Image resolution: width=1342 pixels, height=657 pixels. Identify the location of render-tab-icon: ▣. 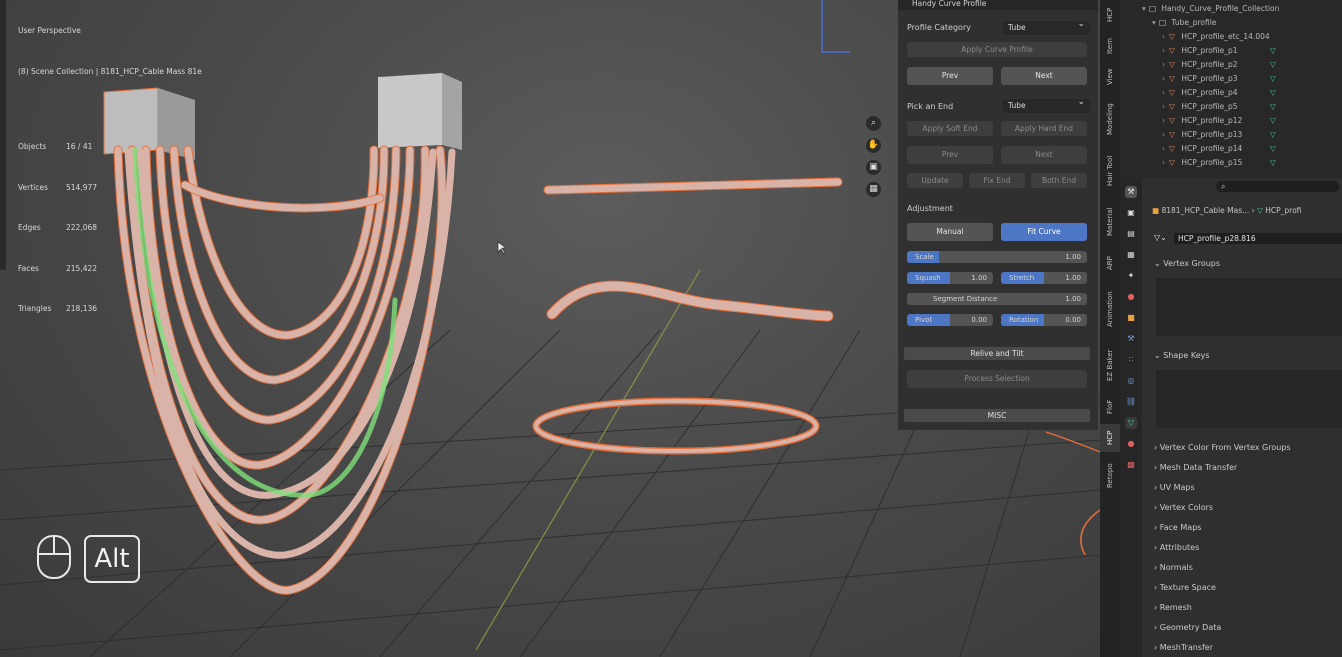
(1131, 213).